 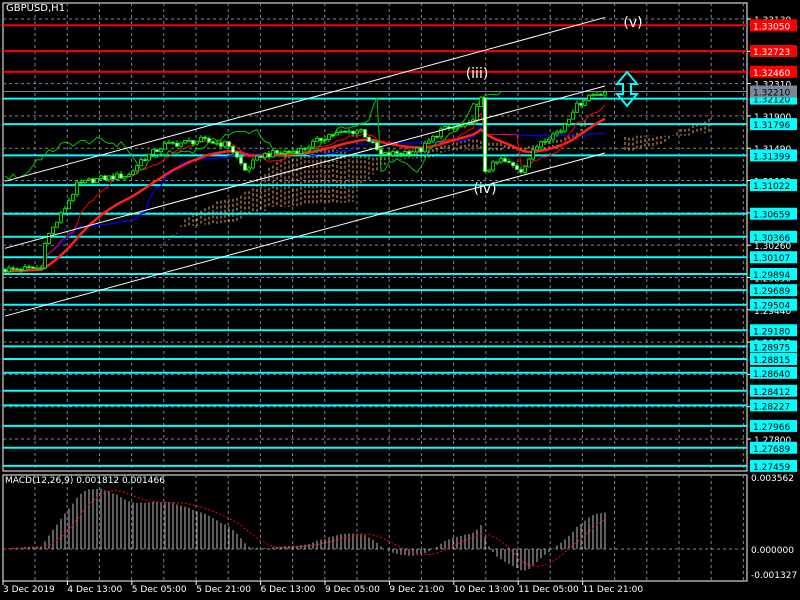 I want to click on support-level-label: 1.28412, so click(x=771, y=393).